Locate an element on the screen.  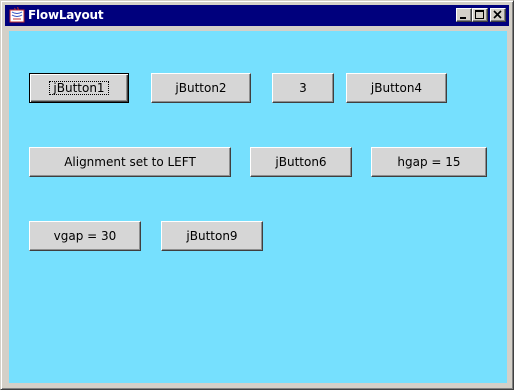
minimize-icon is located at coordinates (463, 18).